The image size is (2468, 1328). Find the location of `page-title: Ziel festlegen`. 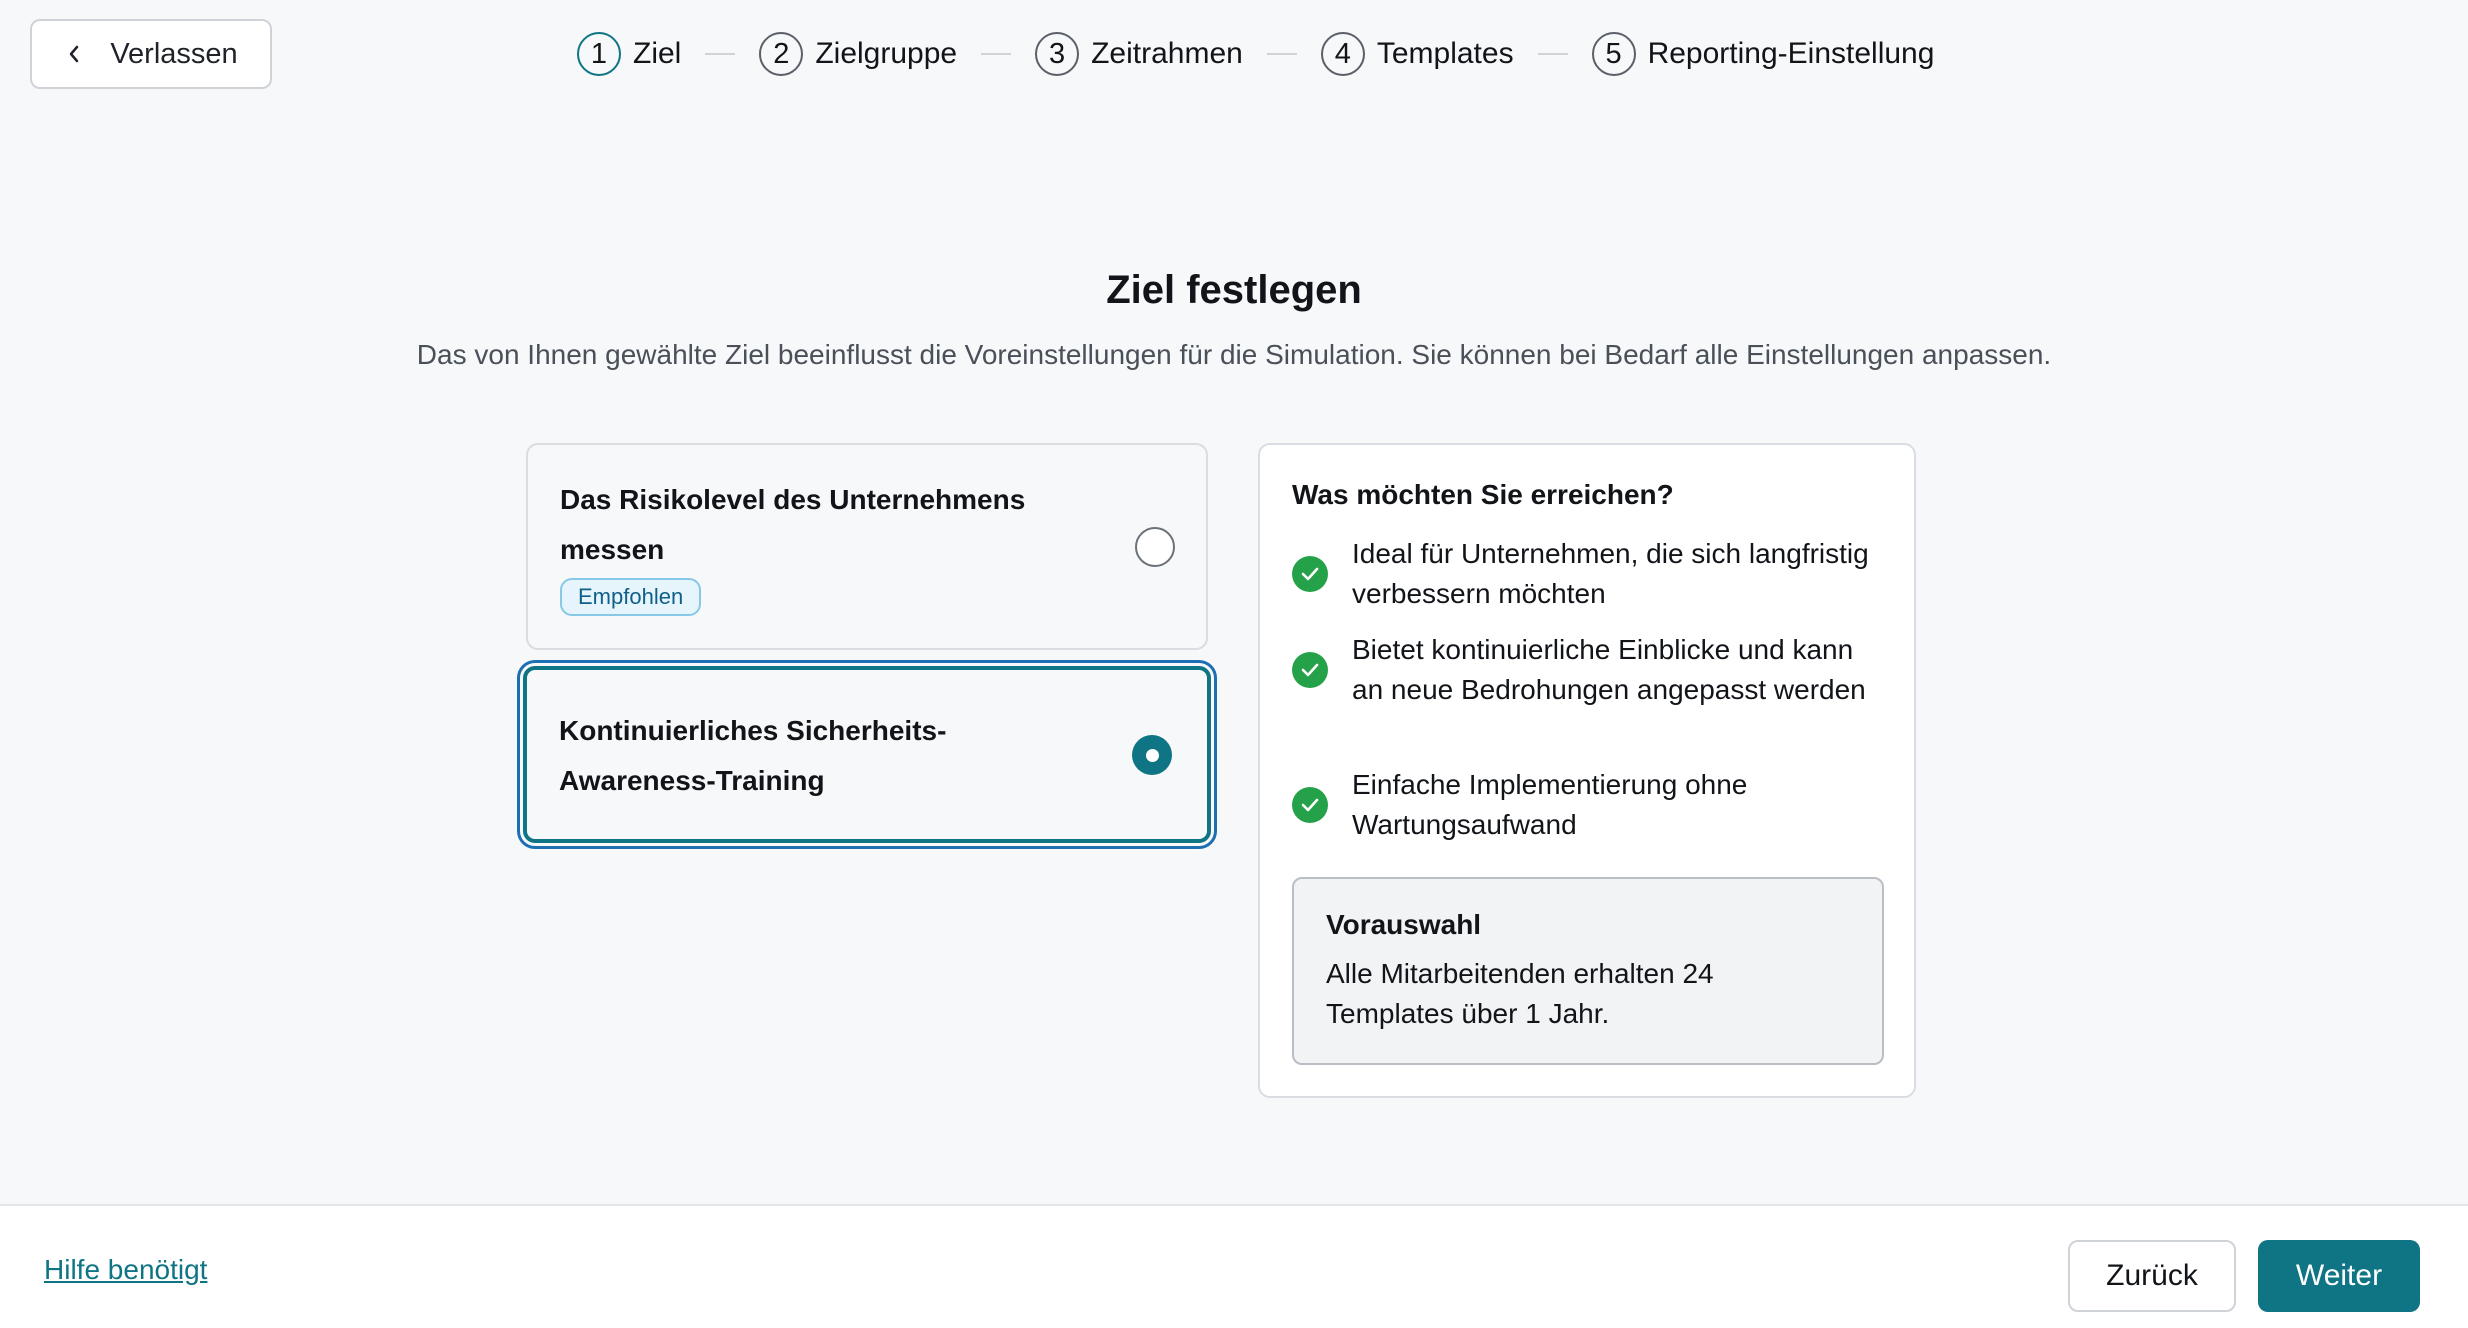

page-title: Ziel festlegen is located at coordinates (1234, 290).